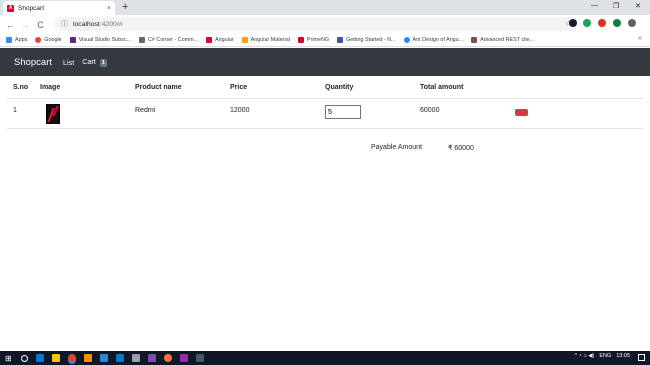 Image resolution: width=650 pixels, height=365 pixels. I want to click on site-info-icon: ⓘ, so click(64, 24).